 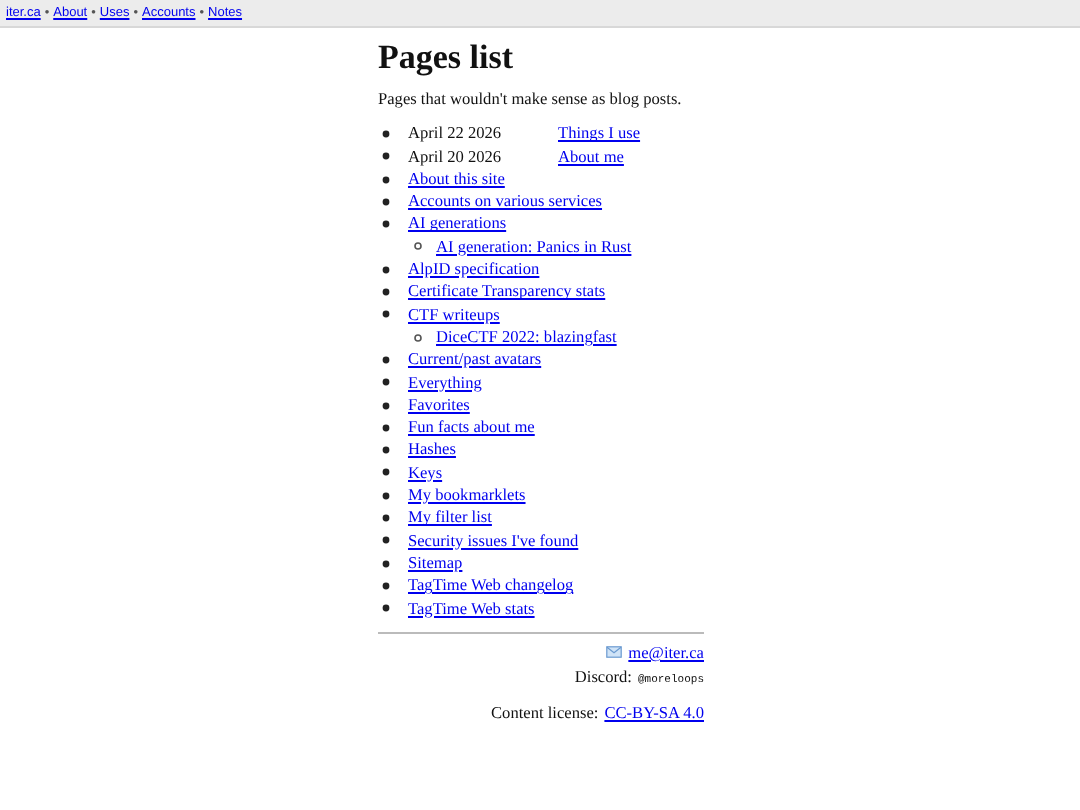 What do you see at coordinates (435, 563) in the screenshot?
I see `page-link: Sitemap` at bounding box center [435, 563].